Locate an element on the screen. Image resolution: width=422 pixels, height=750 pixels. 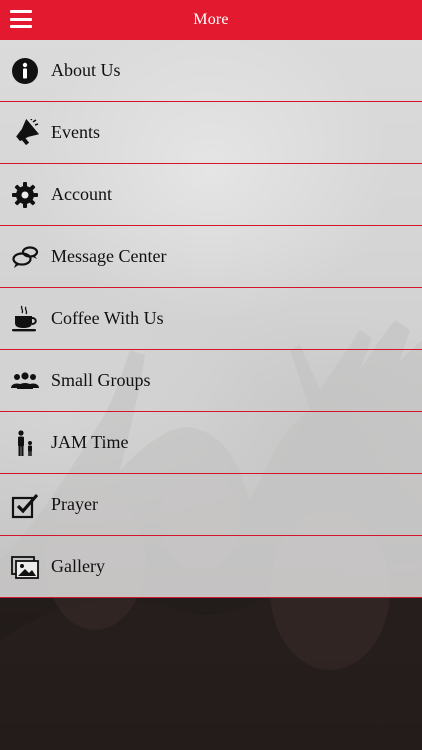
megaphone-icon is located at coordinates (25, 132).